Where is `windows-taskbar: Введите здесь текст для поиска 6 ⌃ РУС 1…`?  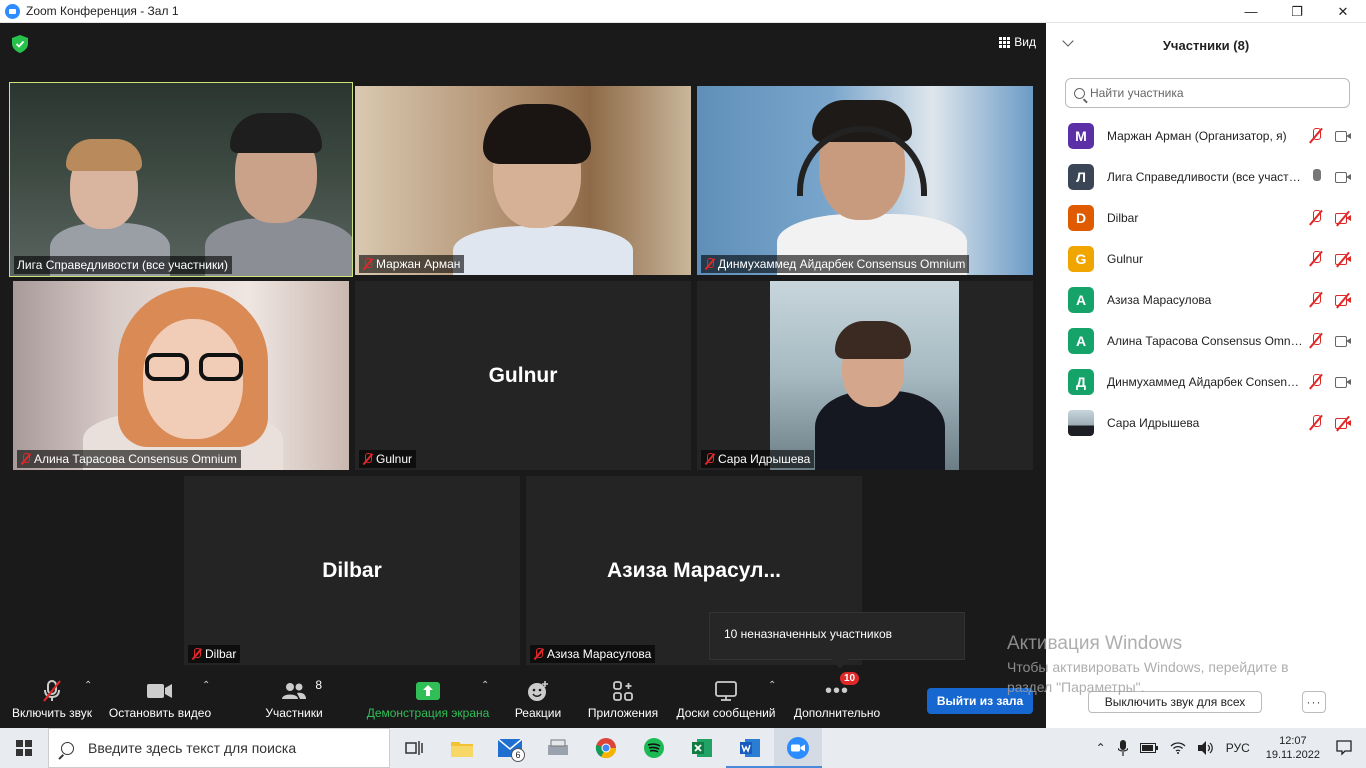
windows-taskbar: Введите здесь текст для поиска 6 ⌃ РУС 1… is located at coordinates (683, 748).